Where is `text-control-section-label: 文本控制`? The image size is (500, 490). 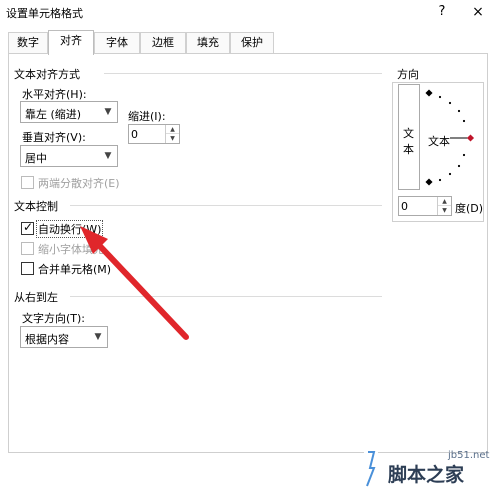
text-control-section-label: 文本控制 is located at coordinates (36, 206).